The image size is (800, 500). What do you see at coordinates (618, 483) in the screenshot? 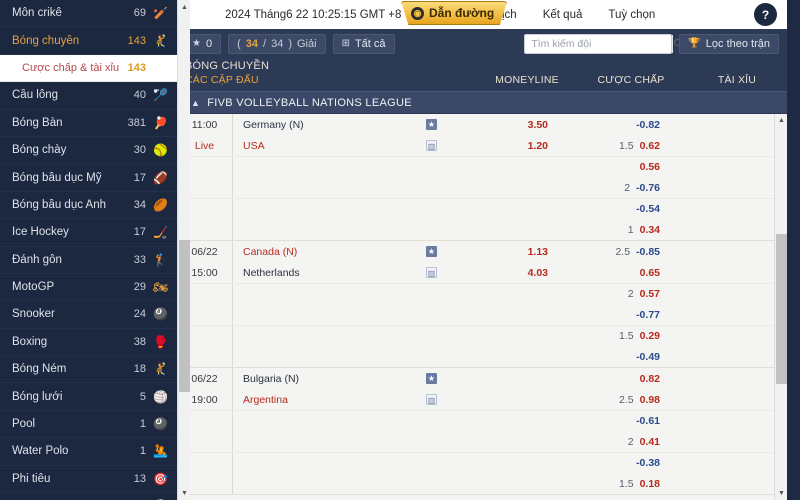
I see `handicap-odds-cell: 1.5 0.18` at bounding box center [618, 483].